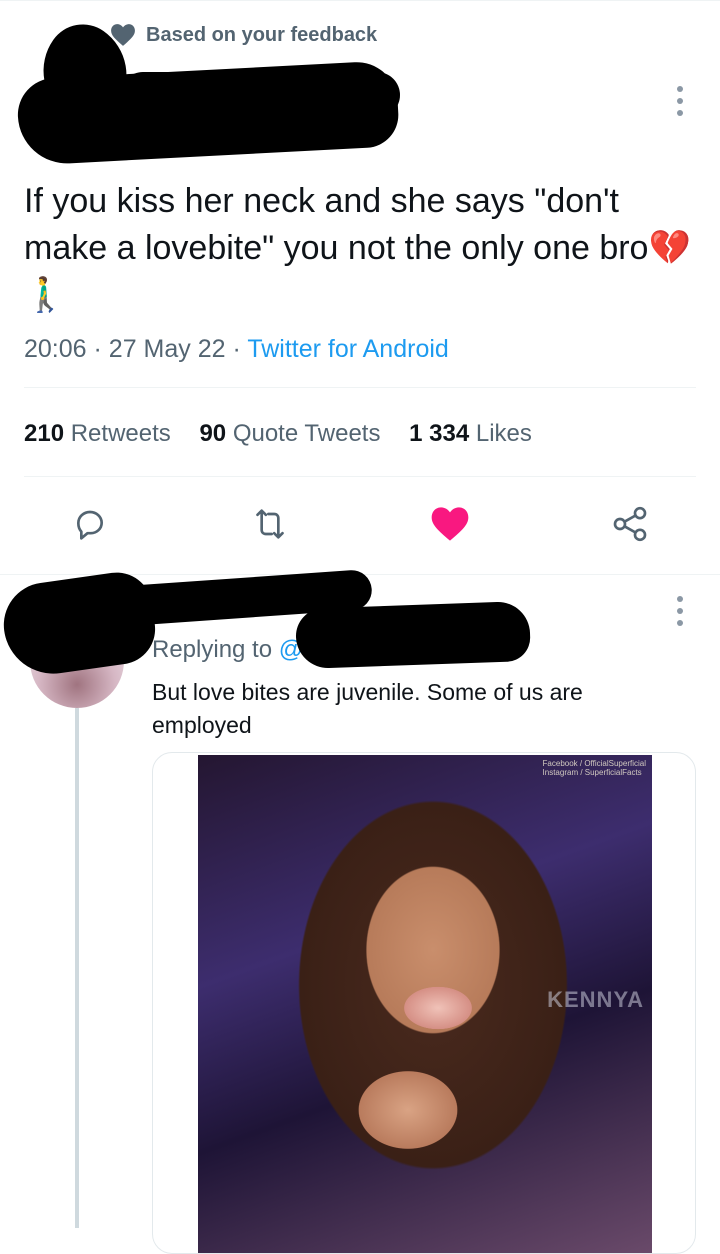 This screenshot has width=720, height=1254. Describe the element at coordinates (262, 34) in the screenshot. I see `feedback-label: Based on your feedback` at that location.